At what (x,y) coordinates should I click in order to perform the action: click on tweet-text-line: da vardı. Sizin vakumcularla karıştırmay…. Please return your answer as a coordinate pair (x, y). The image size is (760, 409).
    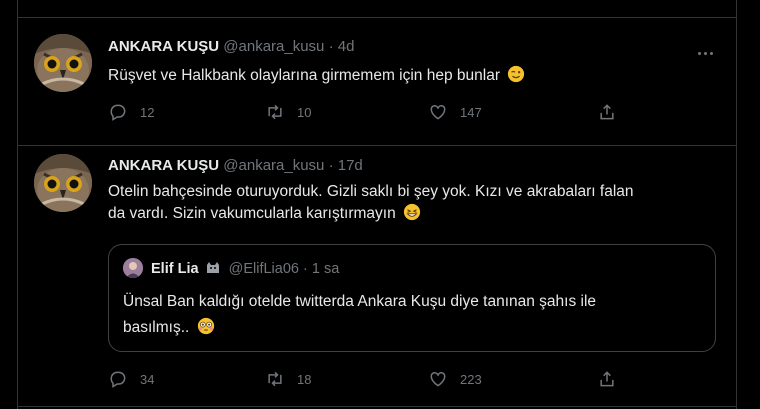
    Looking at the image, I should click on (413, 214).